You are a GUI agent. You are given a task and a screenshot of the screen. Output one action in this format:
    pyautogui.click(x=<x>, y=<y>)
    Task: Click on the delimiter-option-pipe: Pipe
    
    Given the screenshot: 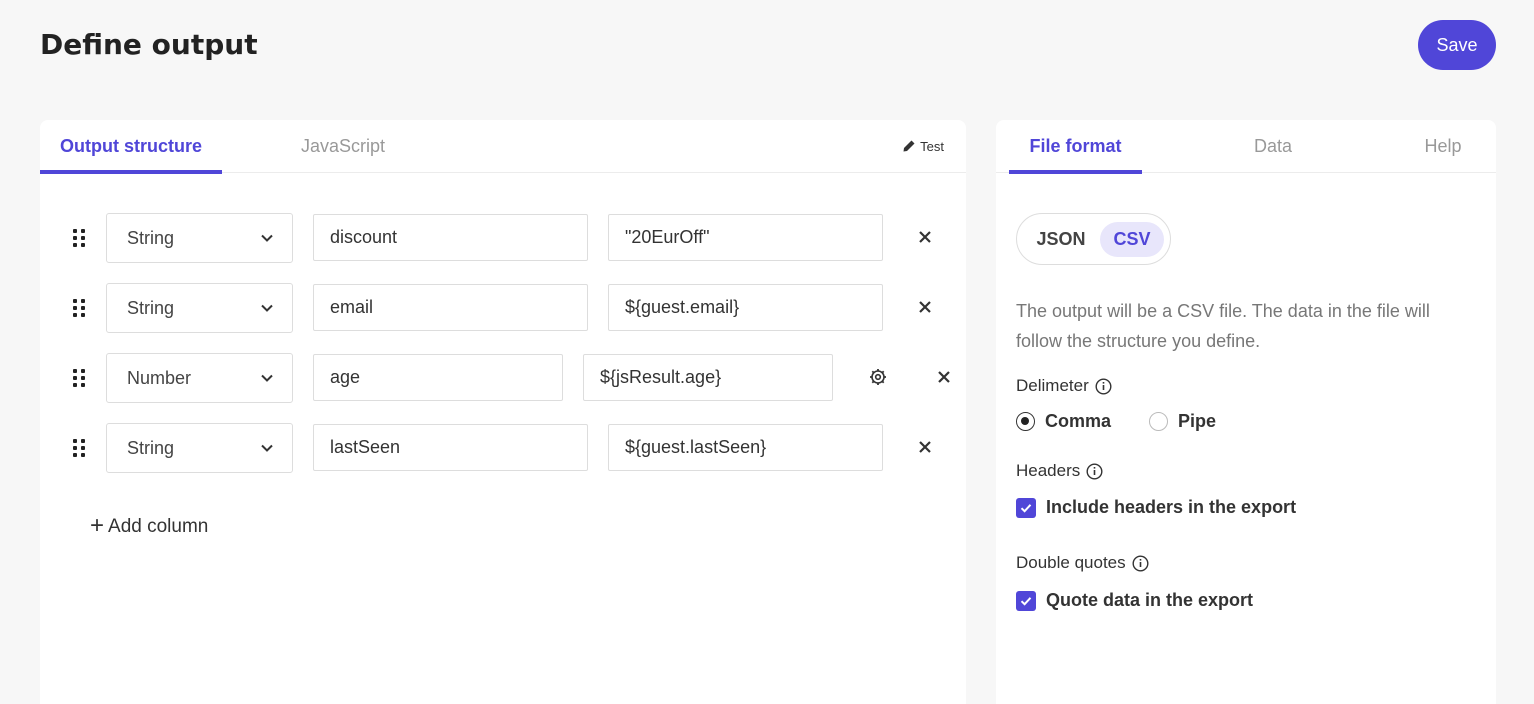 What is the action you would take?
    pyautogui.click(x=1182, y=421)
    